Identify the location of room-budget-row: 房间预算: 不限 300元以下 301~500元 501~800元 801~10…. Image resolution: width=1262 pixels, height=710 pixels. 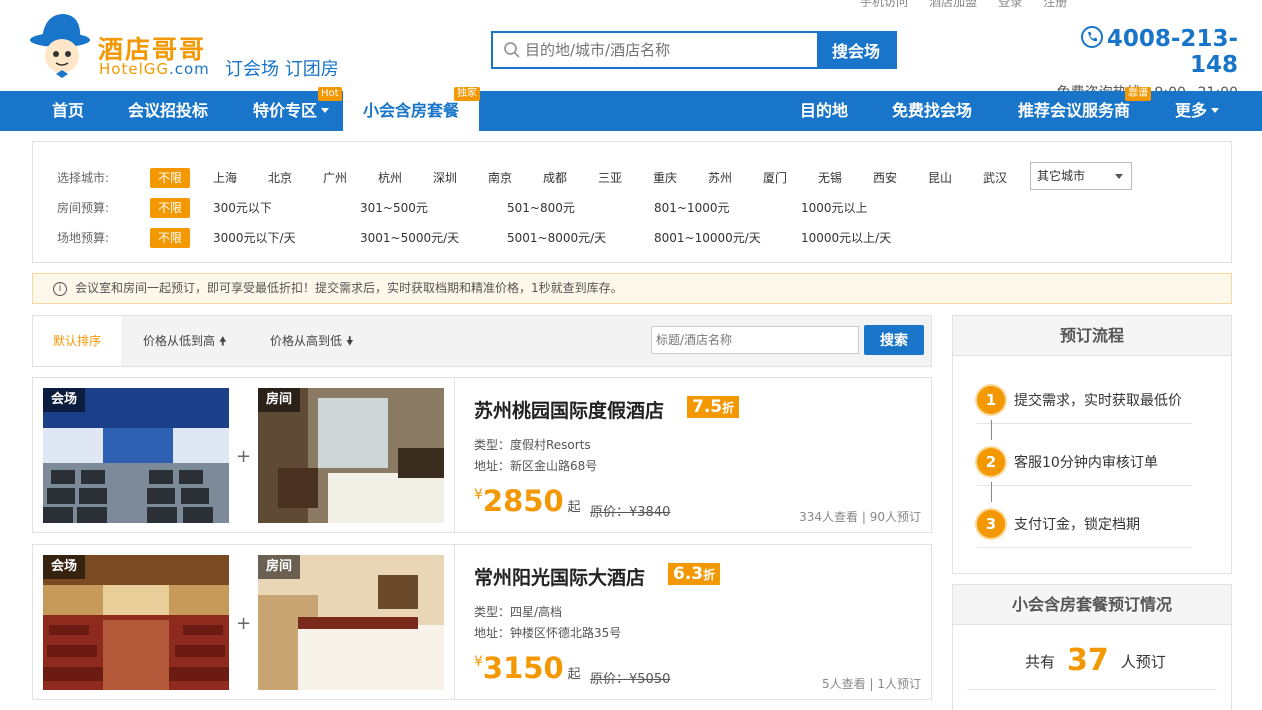
(632, 208).